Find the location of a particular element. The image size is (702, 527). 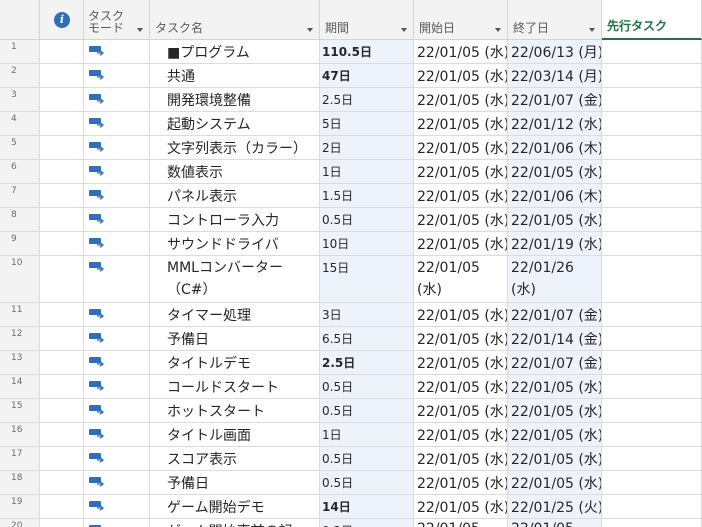

task-row: 2 共通 47日 22/01/05 (水) 22/03/14 (月) is located at coordinates (351, 76).